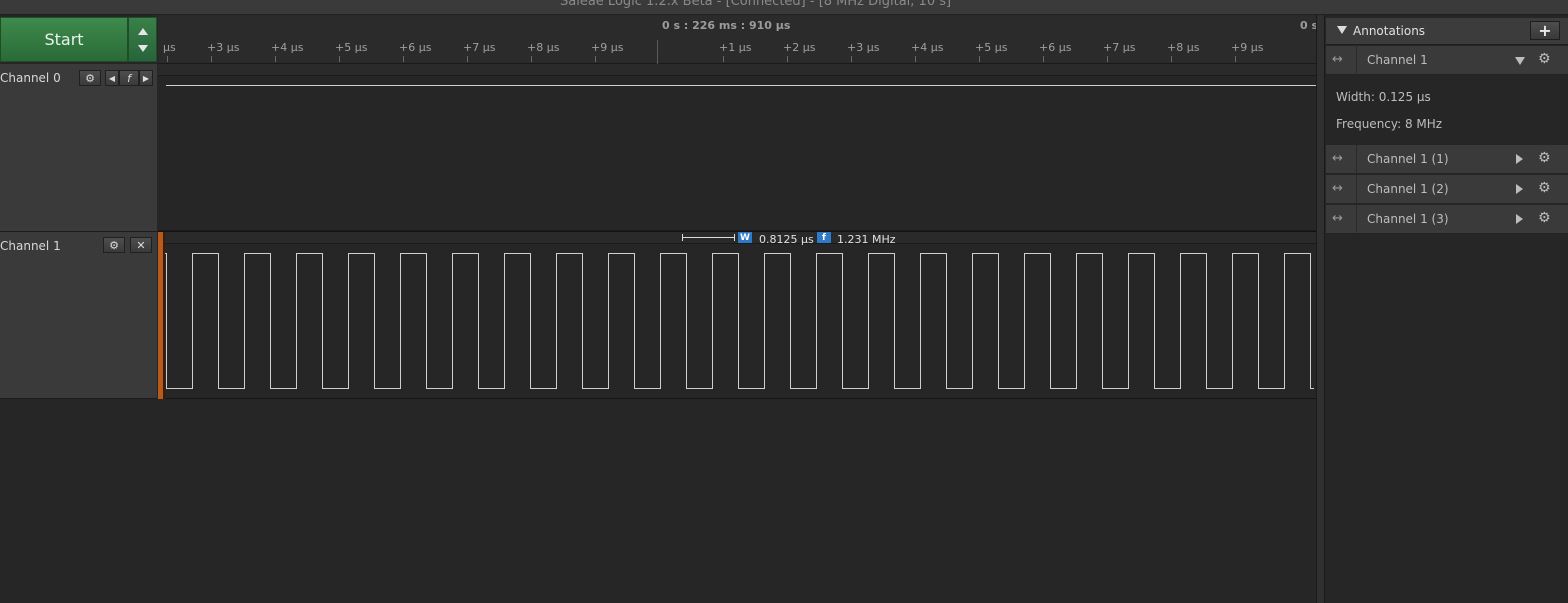  Describe the element at coordinates (1447, 110) in the screenshot. I see `annotation-details` at that location.